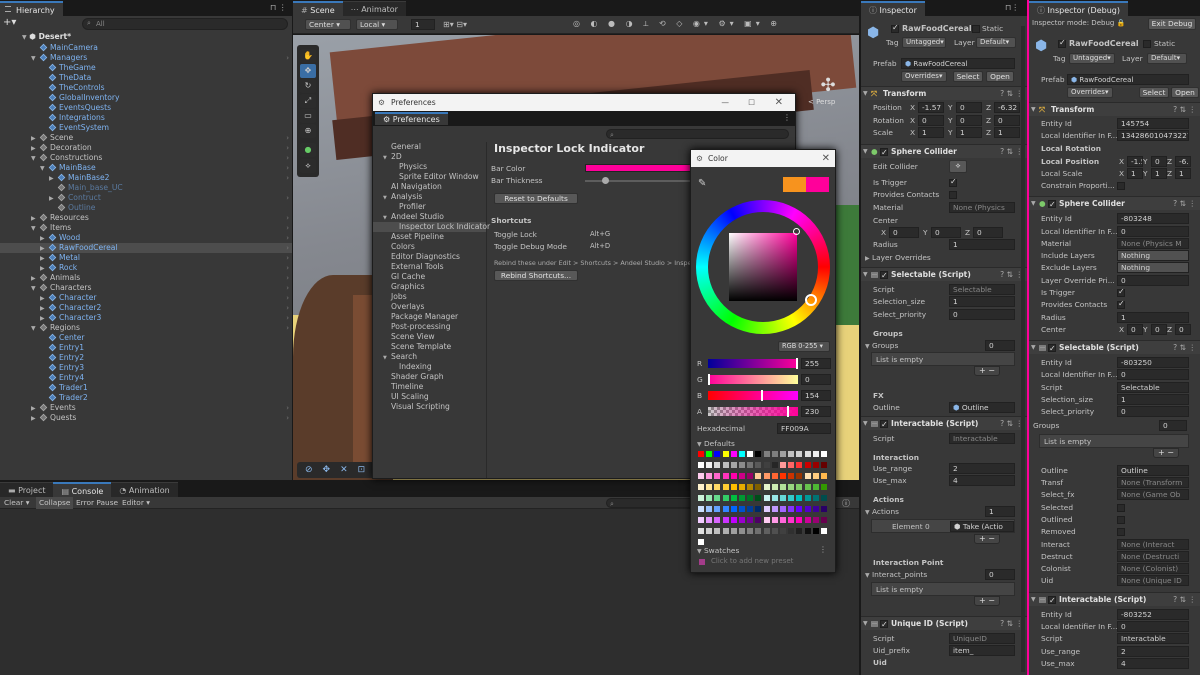  Describe the element at coordinates (584, 102) in the screenshot. I see `preferences-titlebar: ⚙ Preferences — ☐ ✕` at that location.